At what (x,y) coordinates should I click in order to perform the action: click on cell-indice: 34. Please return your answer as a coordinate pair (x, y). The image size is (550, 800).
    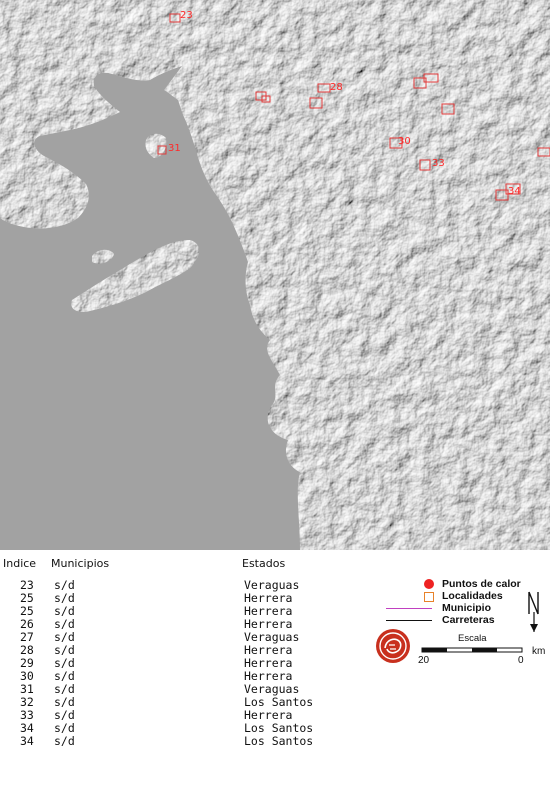
    Looking at the image, I should click on (27, 741).